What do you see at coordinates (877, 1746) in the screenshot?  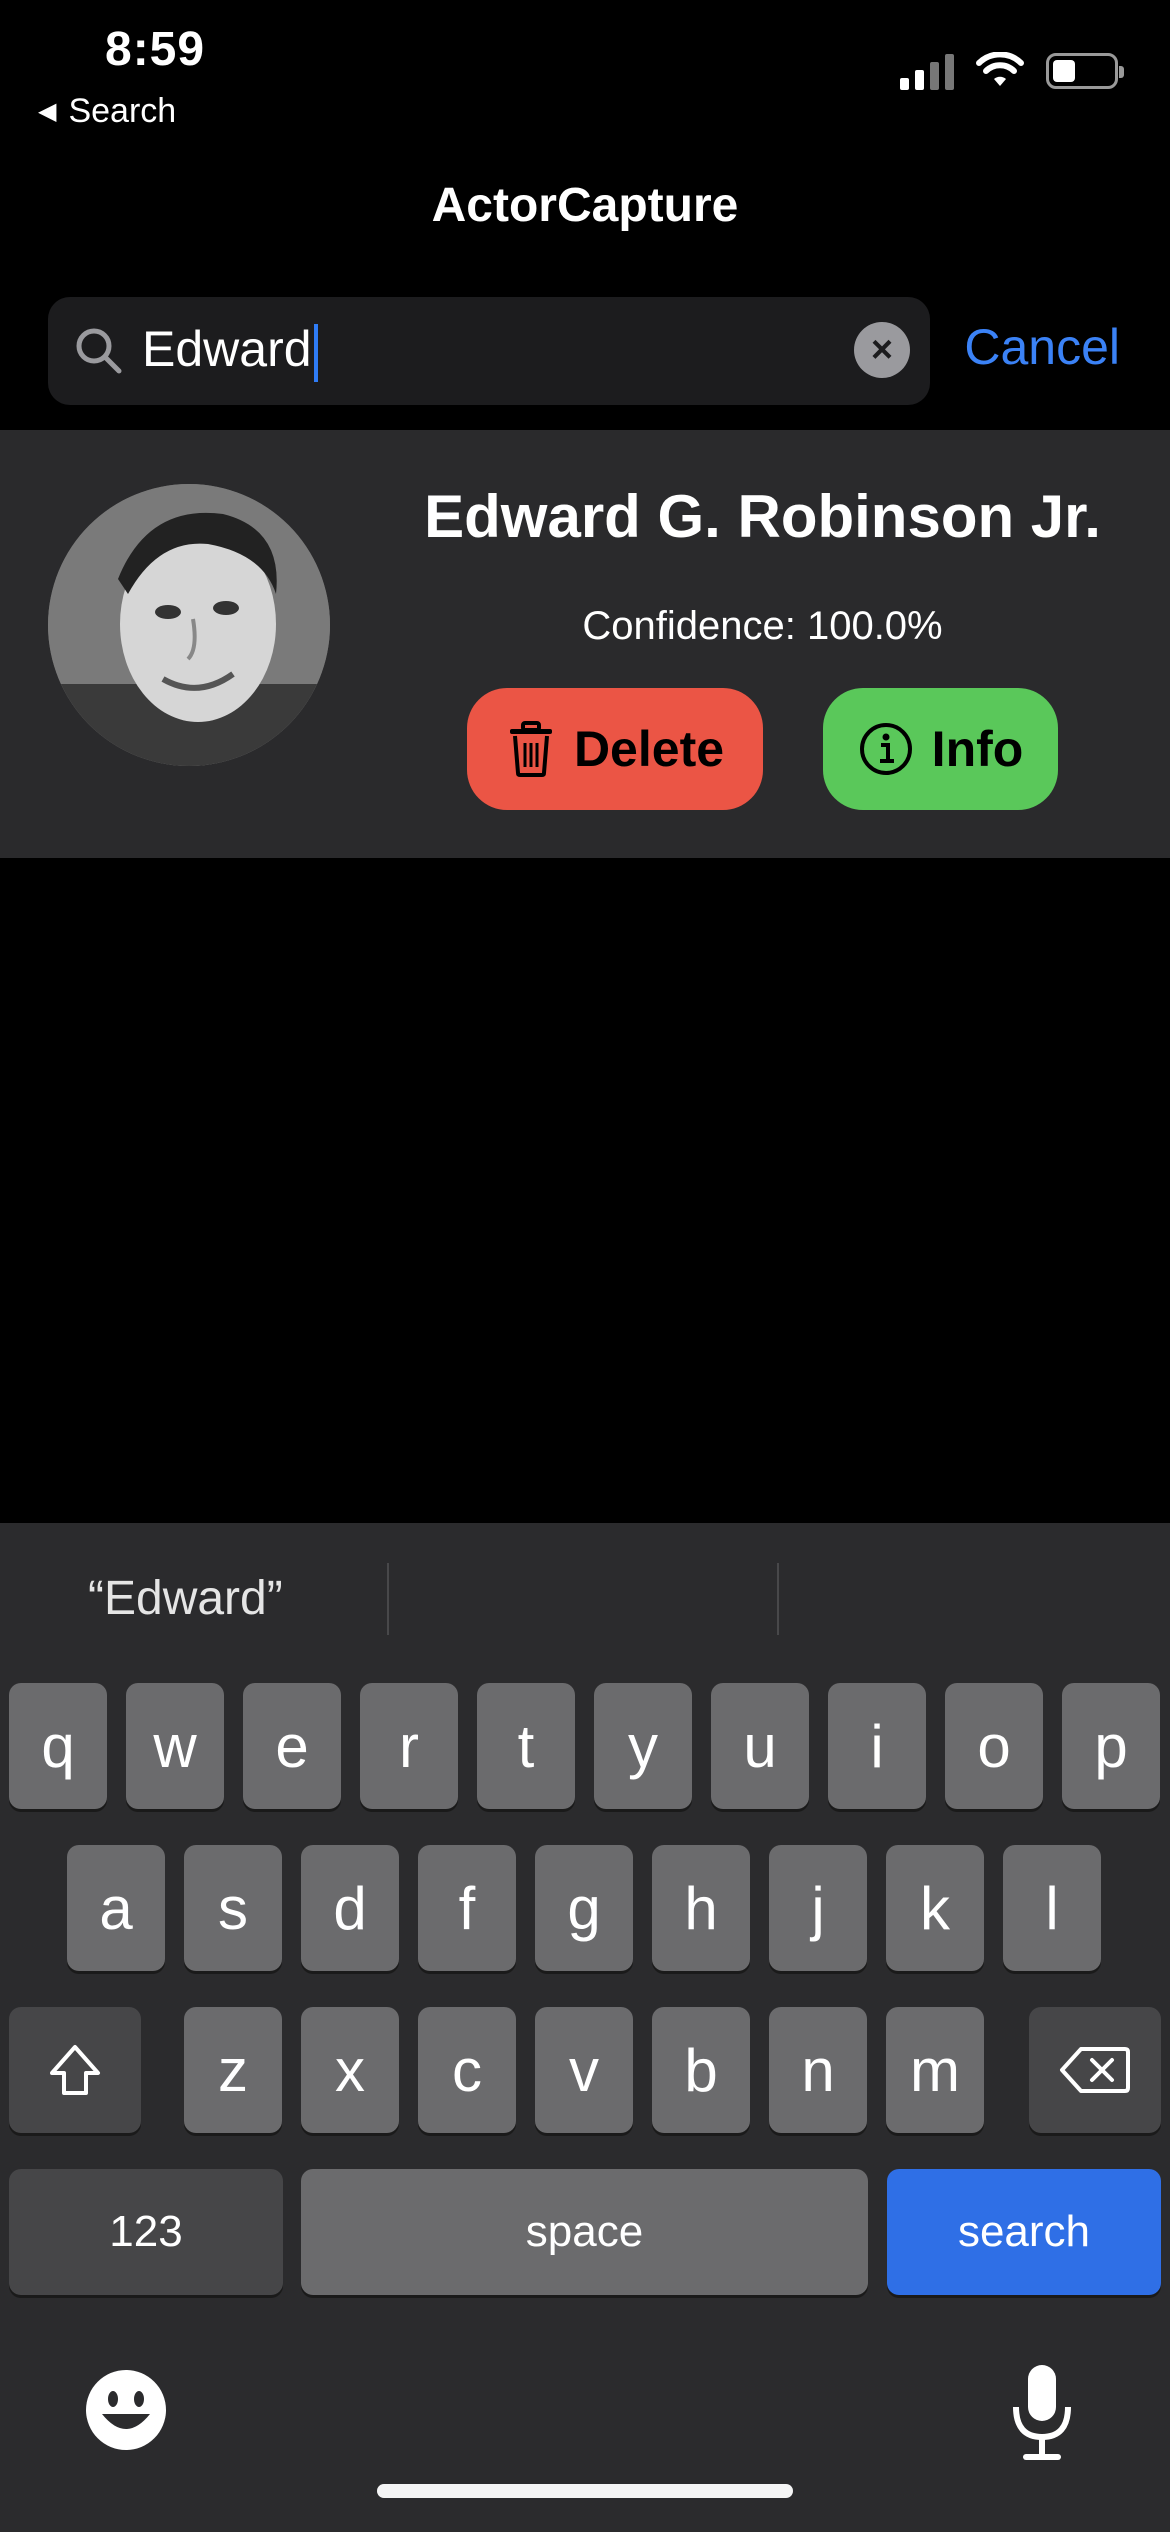 I see `key-i: i` at bounding box center [877, 1746].